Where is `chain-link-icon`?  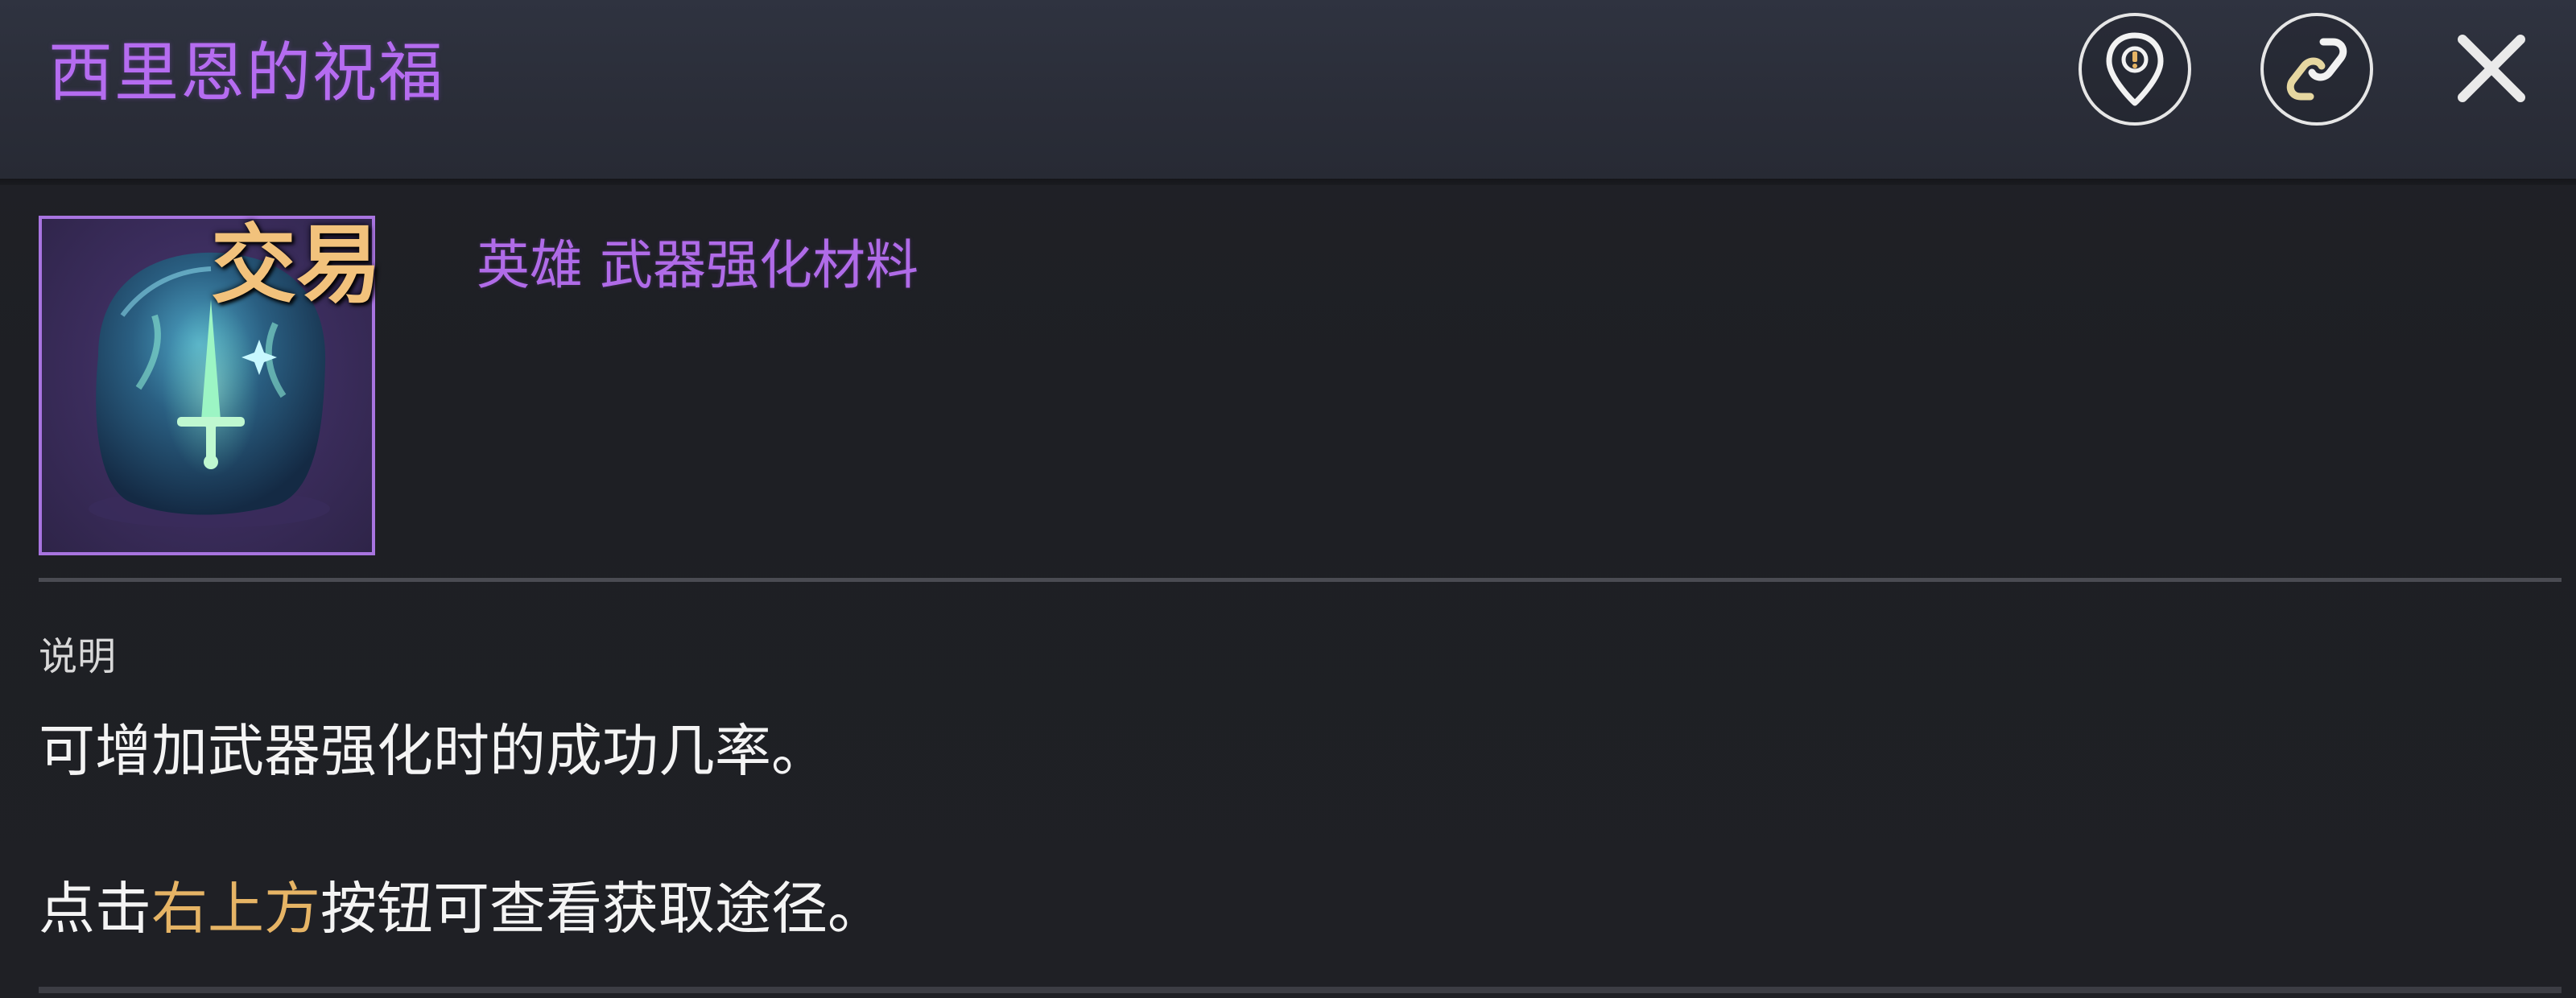
chain-link-icon is located at coordinates (2316, 69).